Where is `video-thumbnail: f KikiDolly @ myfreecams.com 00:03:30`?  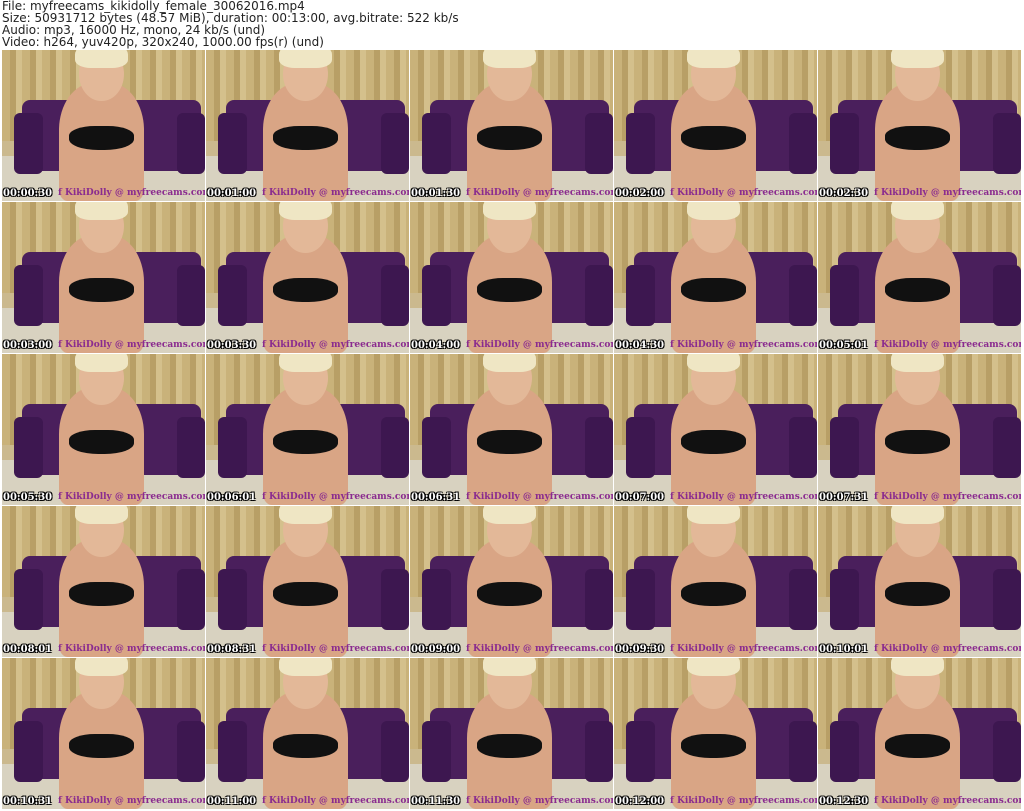
video-thumbnail: f KikiDolly @ myfreecams.com 00:03:30 is located at coordinates (307, 277).